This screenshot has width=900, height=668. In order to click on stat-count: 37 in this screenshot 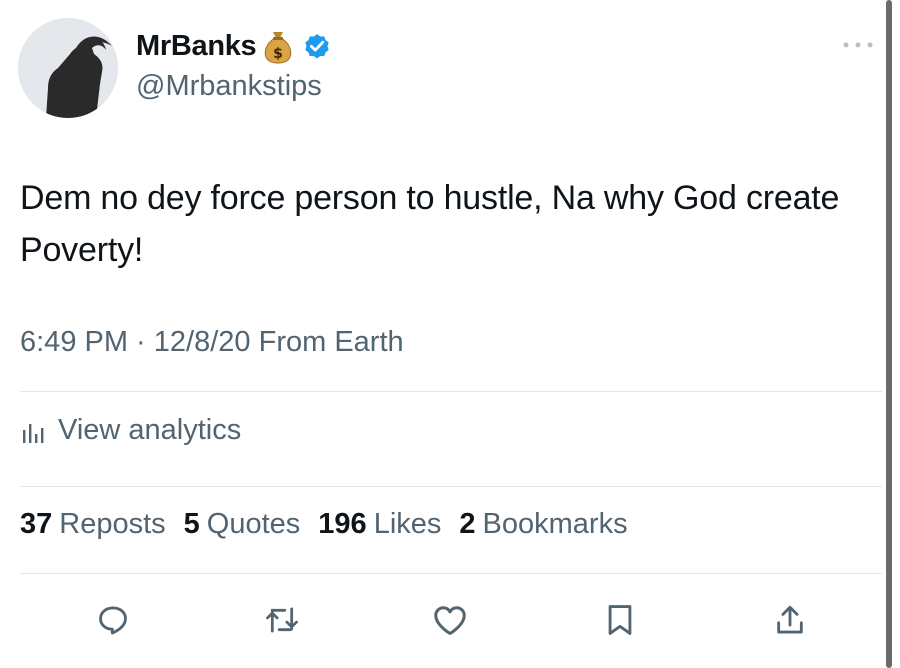, I will do `click(36, 524)`.